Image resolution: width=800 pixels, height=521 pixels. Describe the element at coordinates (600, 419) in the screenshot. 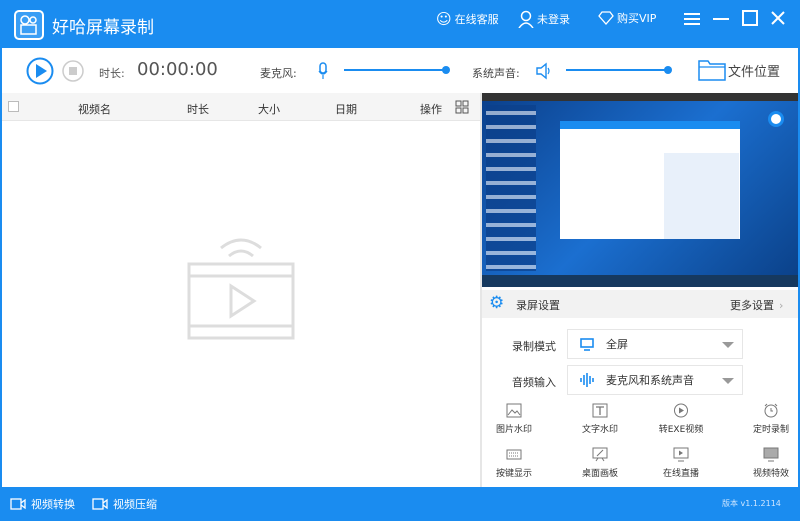

I see `text-watermark-button: 文字水印` at that location.